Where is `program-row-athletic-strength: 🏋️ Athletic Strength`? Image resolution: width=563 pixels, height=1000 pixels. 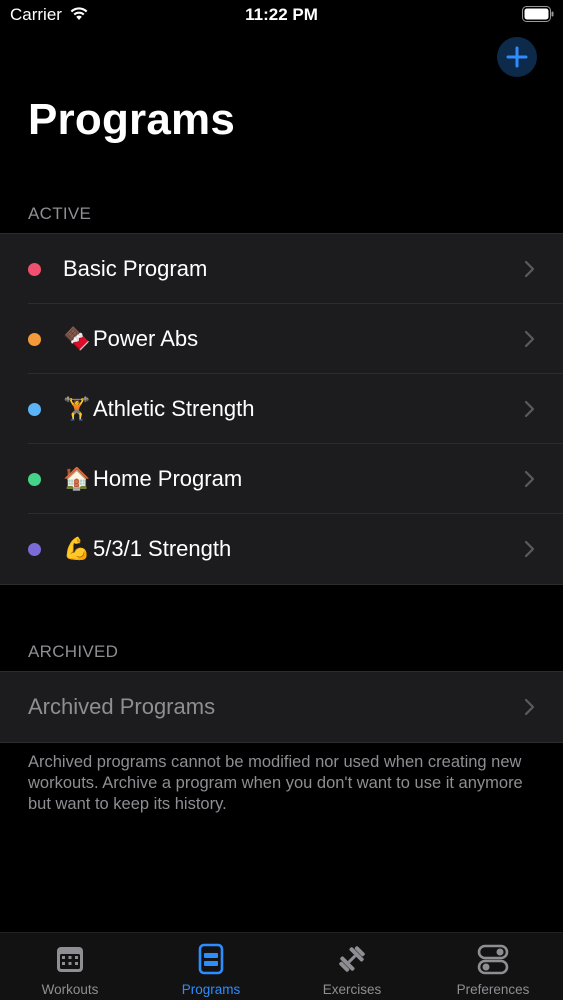 program-row-athletic-strength: 🏋️ Athletic Strength is located at coordinates (281, 409).